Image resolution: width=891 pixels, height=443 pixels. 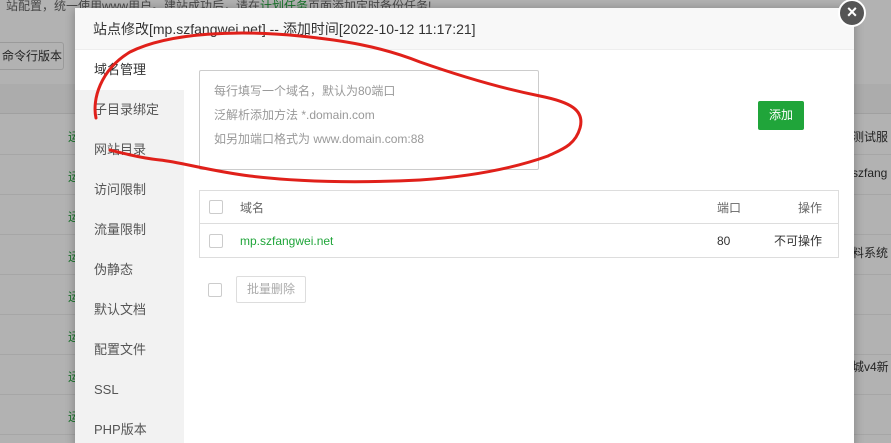 I want to click on placeholder-line: 如另加端口格式为 www.domain.com:88, so click(x=319, y=139).